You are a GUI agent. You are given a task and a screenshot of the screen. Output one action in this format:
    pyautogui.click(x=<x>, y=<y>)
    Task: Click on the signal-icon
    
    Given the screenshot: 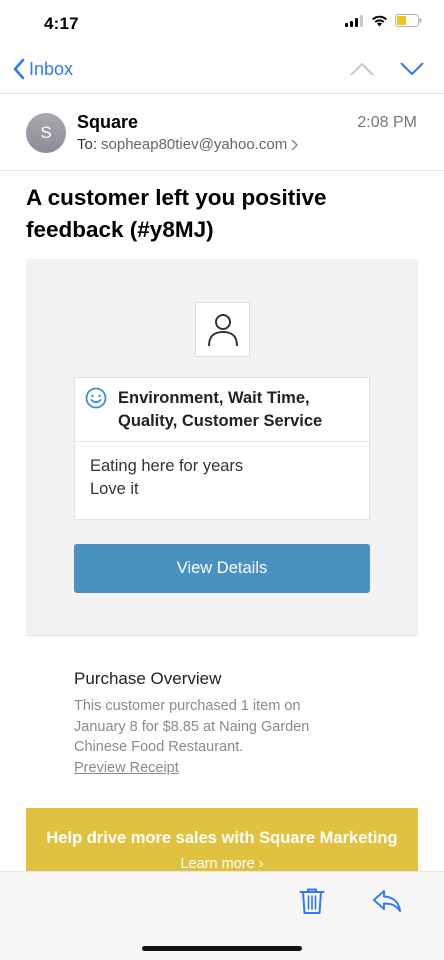 What is the action you would take?
    pyautogui.click(x=354, y=20)
    